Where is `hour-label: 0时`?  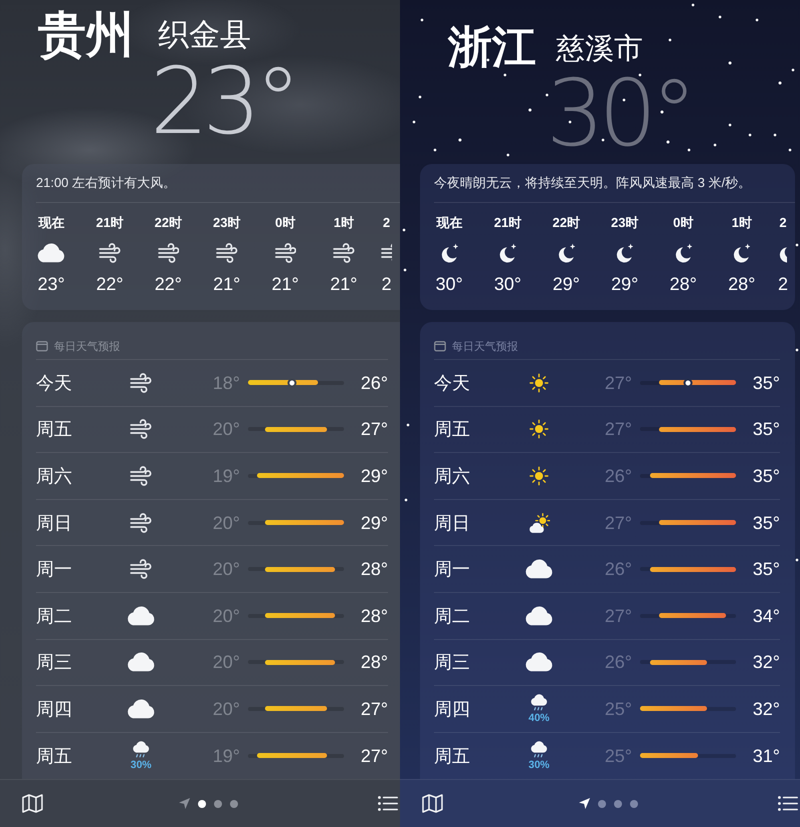
hour-label: 0时 is located at coordinates (285, 223).